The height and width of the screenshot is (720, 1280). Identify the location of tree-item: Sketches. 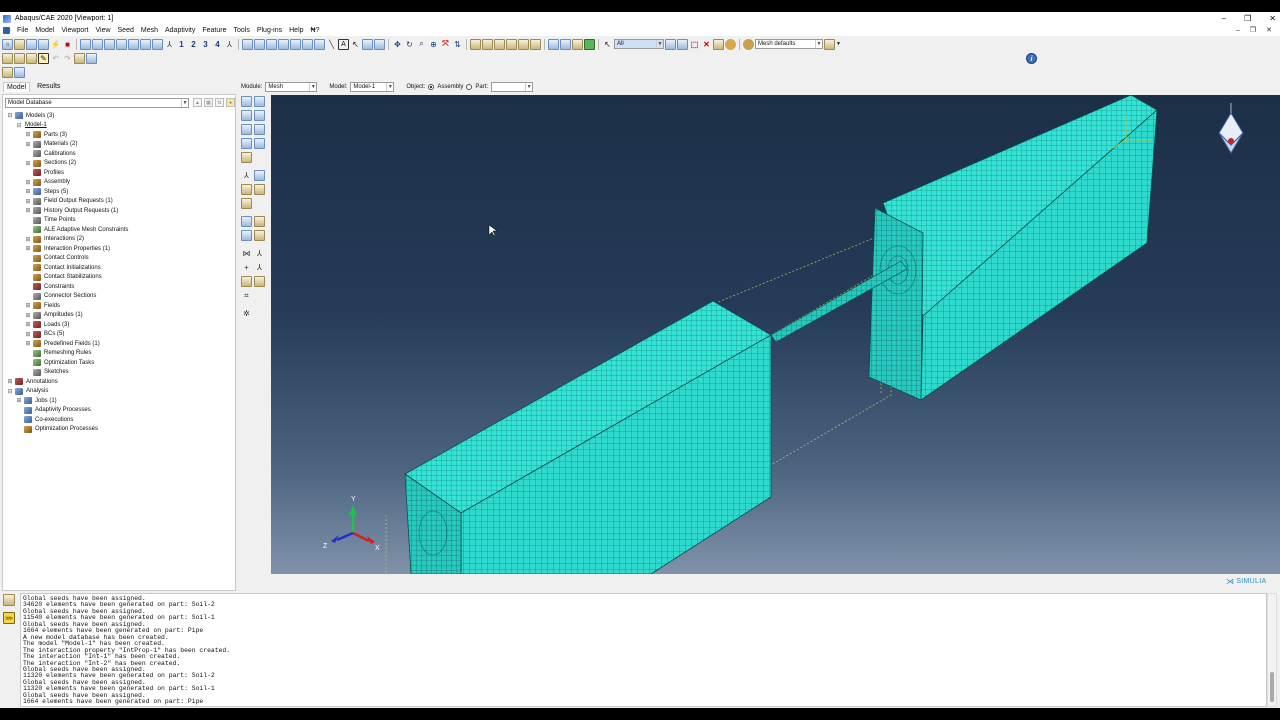
(119, 373).